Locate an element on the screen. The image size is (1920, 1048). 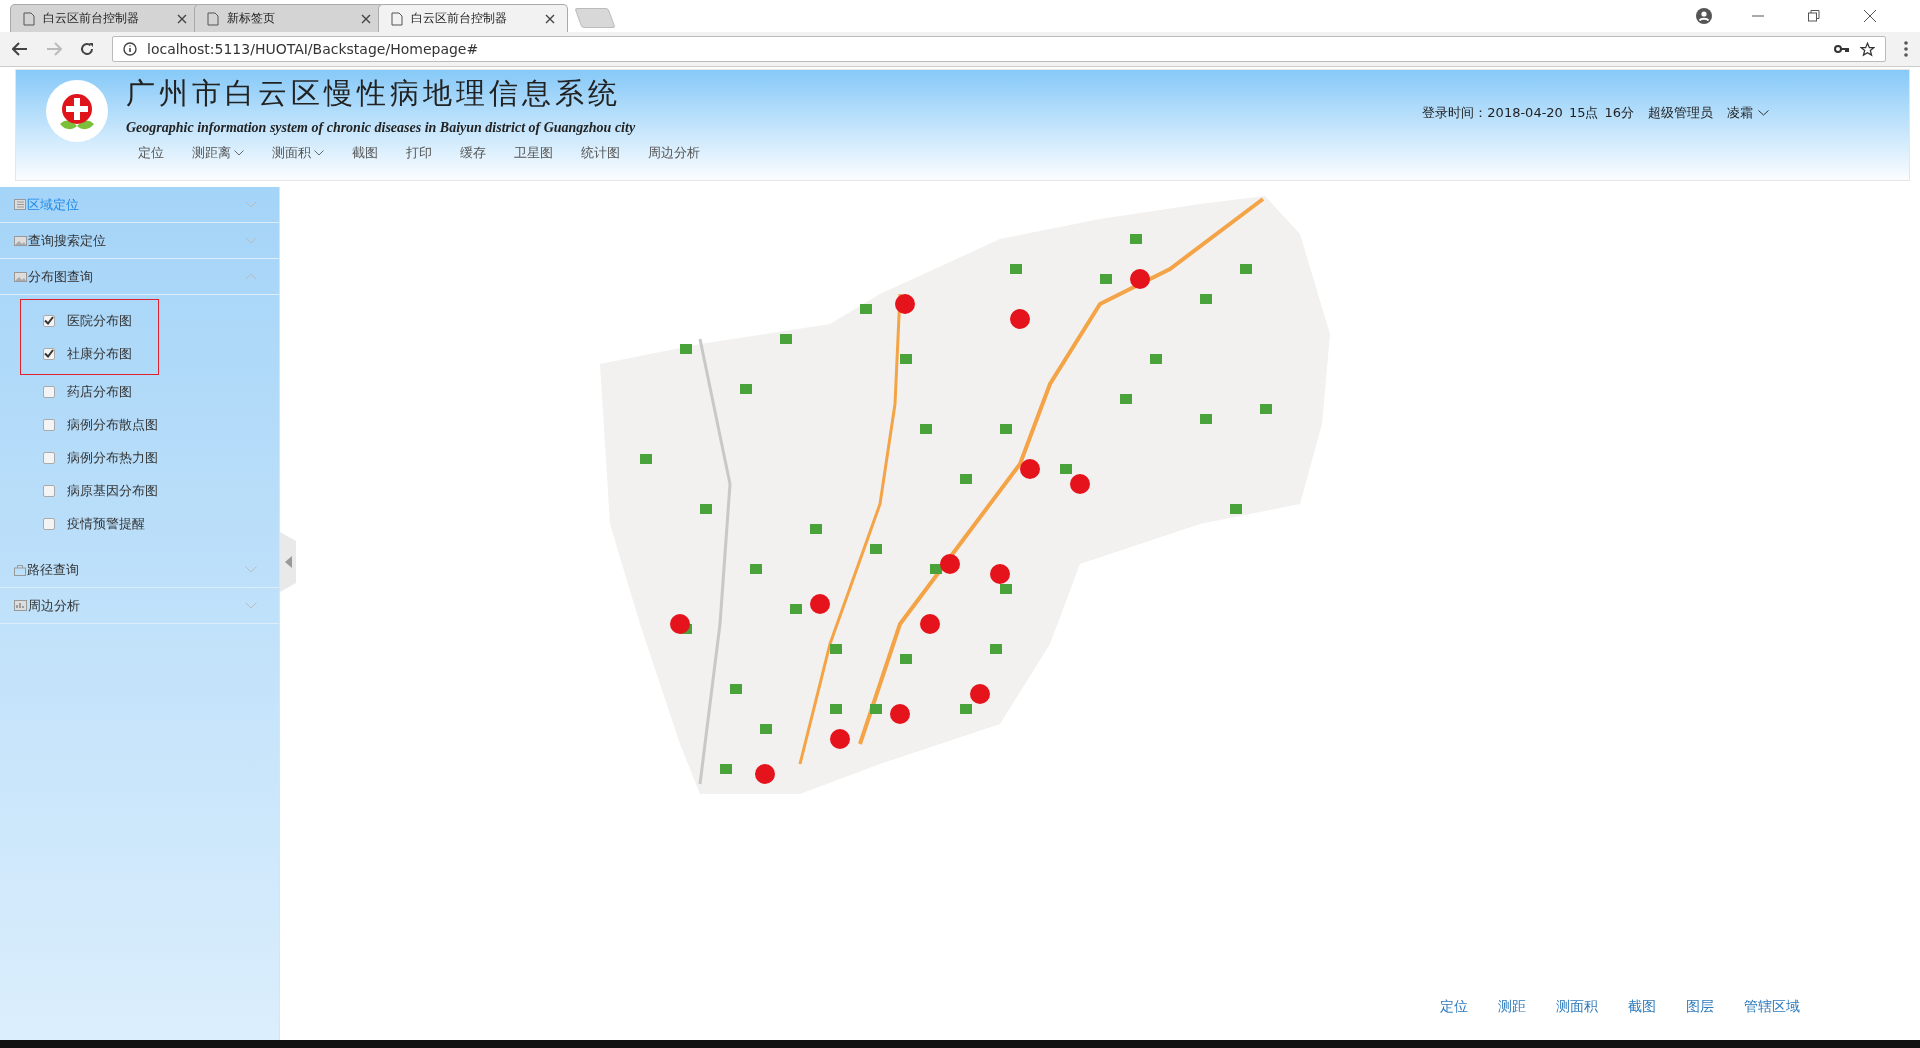
address-bar: localhost:5113/HUOTAI/Backstage/Homepage# is located at coordinates (999, 49).